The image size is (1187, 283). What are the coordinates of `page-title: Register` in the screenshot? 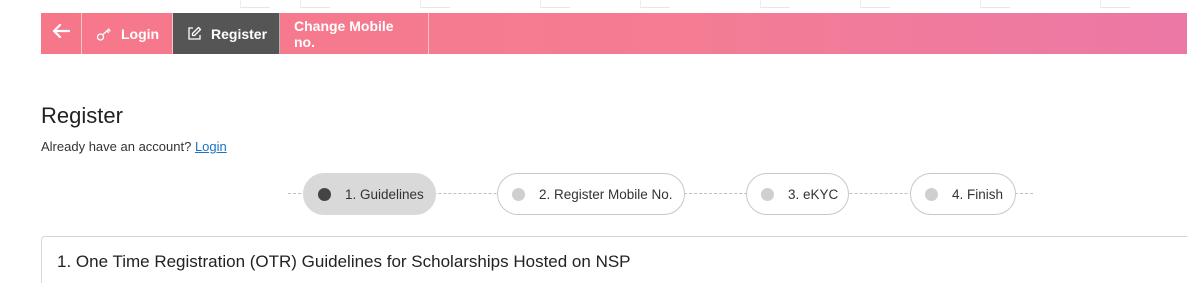 It's located at (82, 115).